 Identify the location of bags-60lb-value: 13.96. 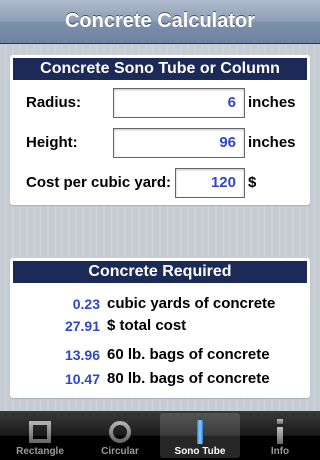
(82, 355).